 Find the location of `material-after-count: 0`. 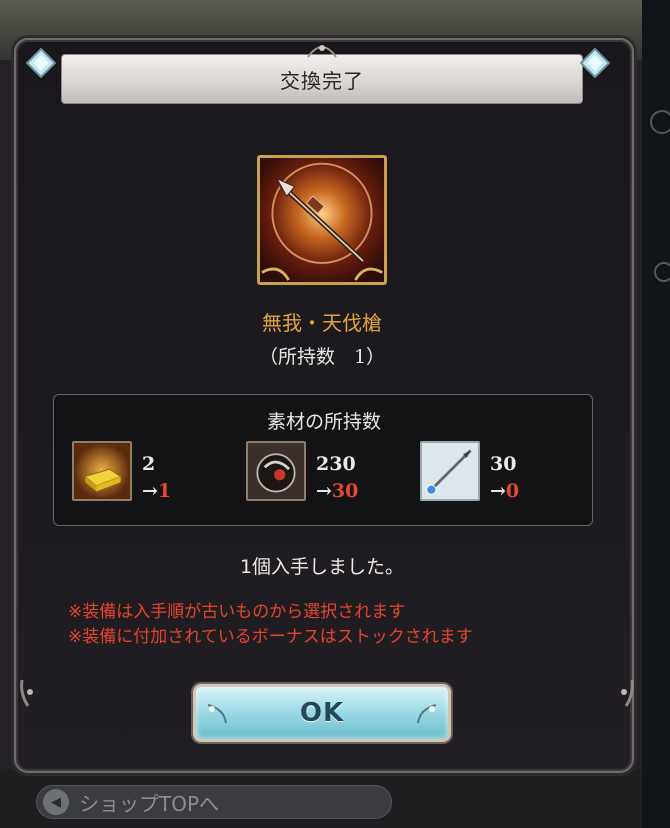

material-after-count: 0 is located at coordinates (512, 491).